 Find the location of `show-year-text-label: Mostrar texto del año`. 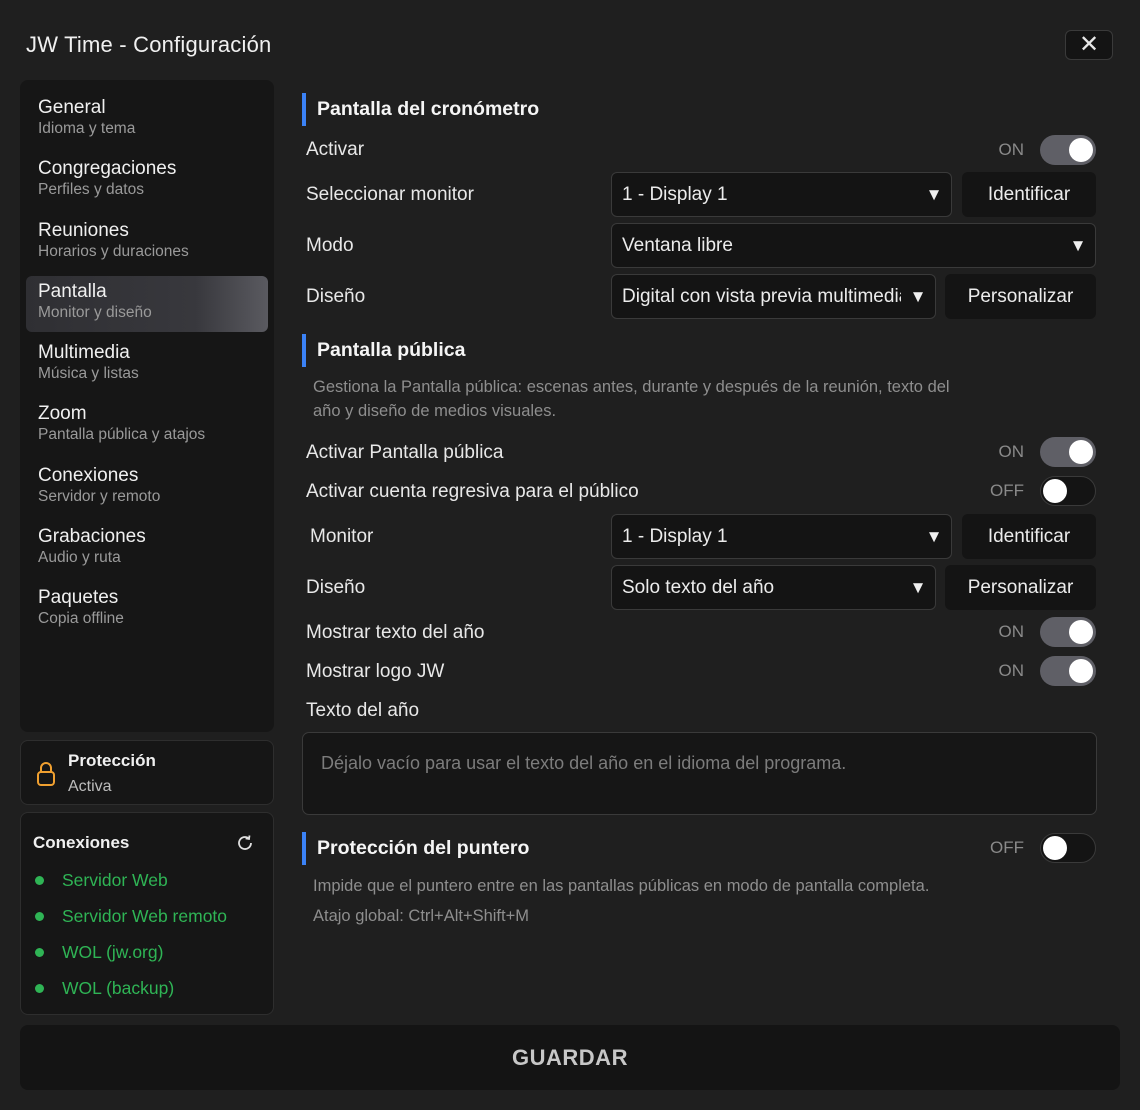

show-year-text-label: Mostrar texto del año is located at coordinates (395, 632).